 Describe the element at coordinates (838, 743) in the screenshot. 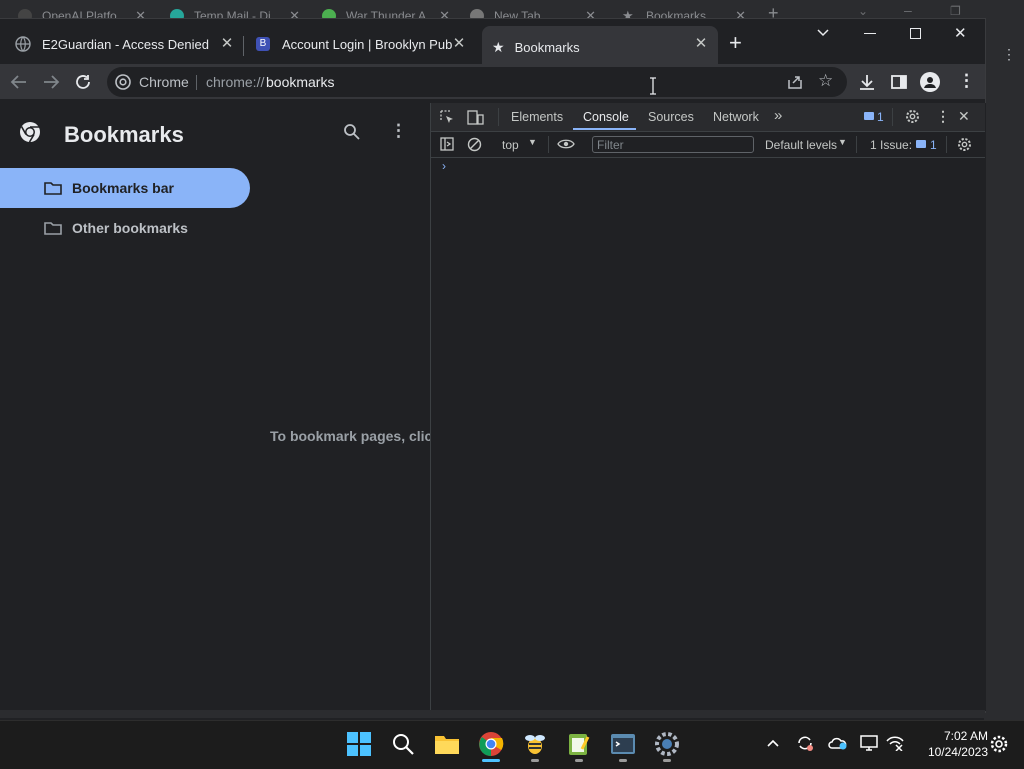

I see `onedrive-cloud-icon` at that location.